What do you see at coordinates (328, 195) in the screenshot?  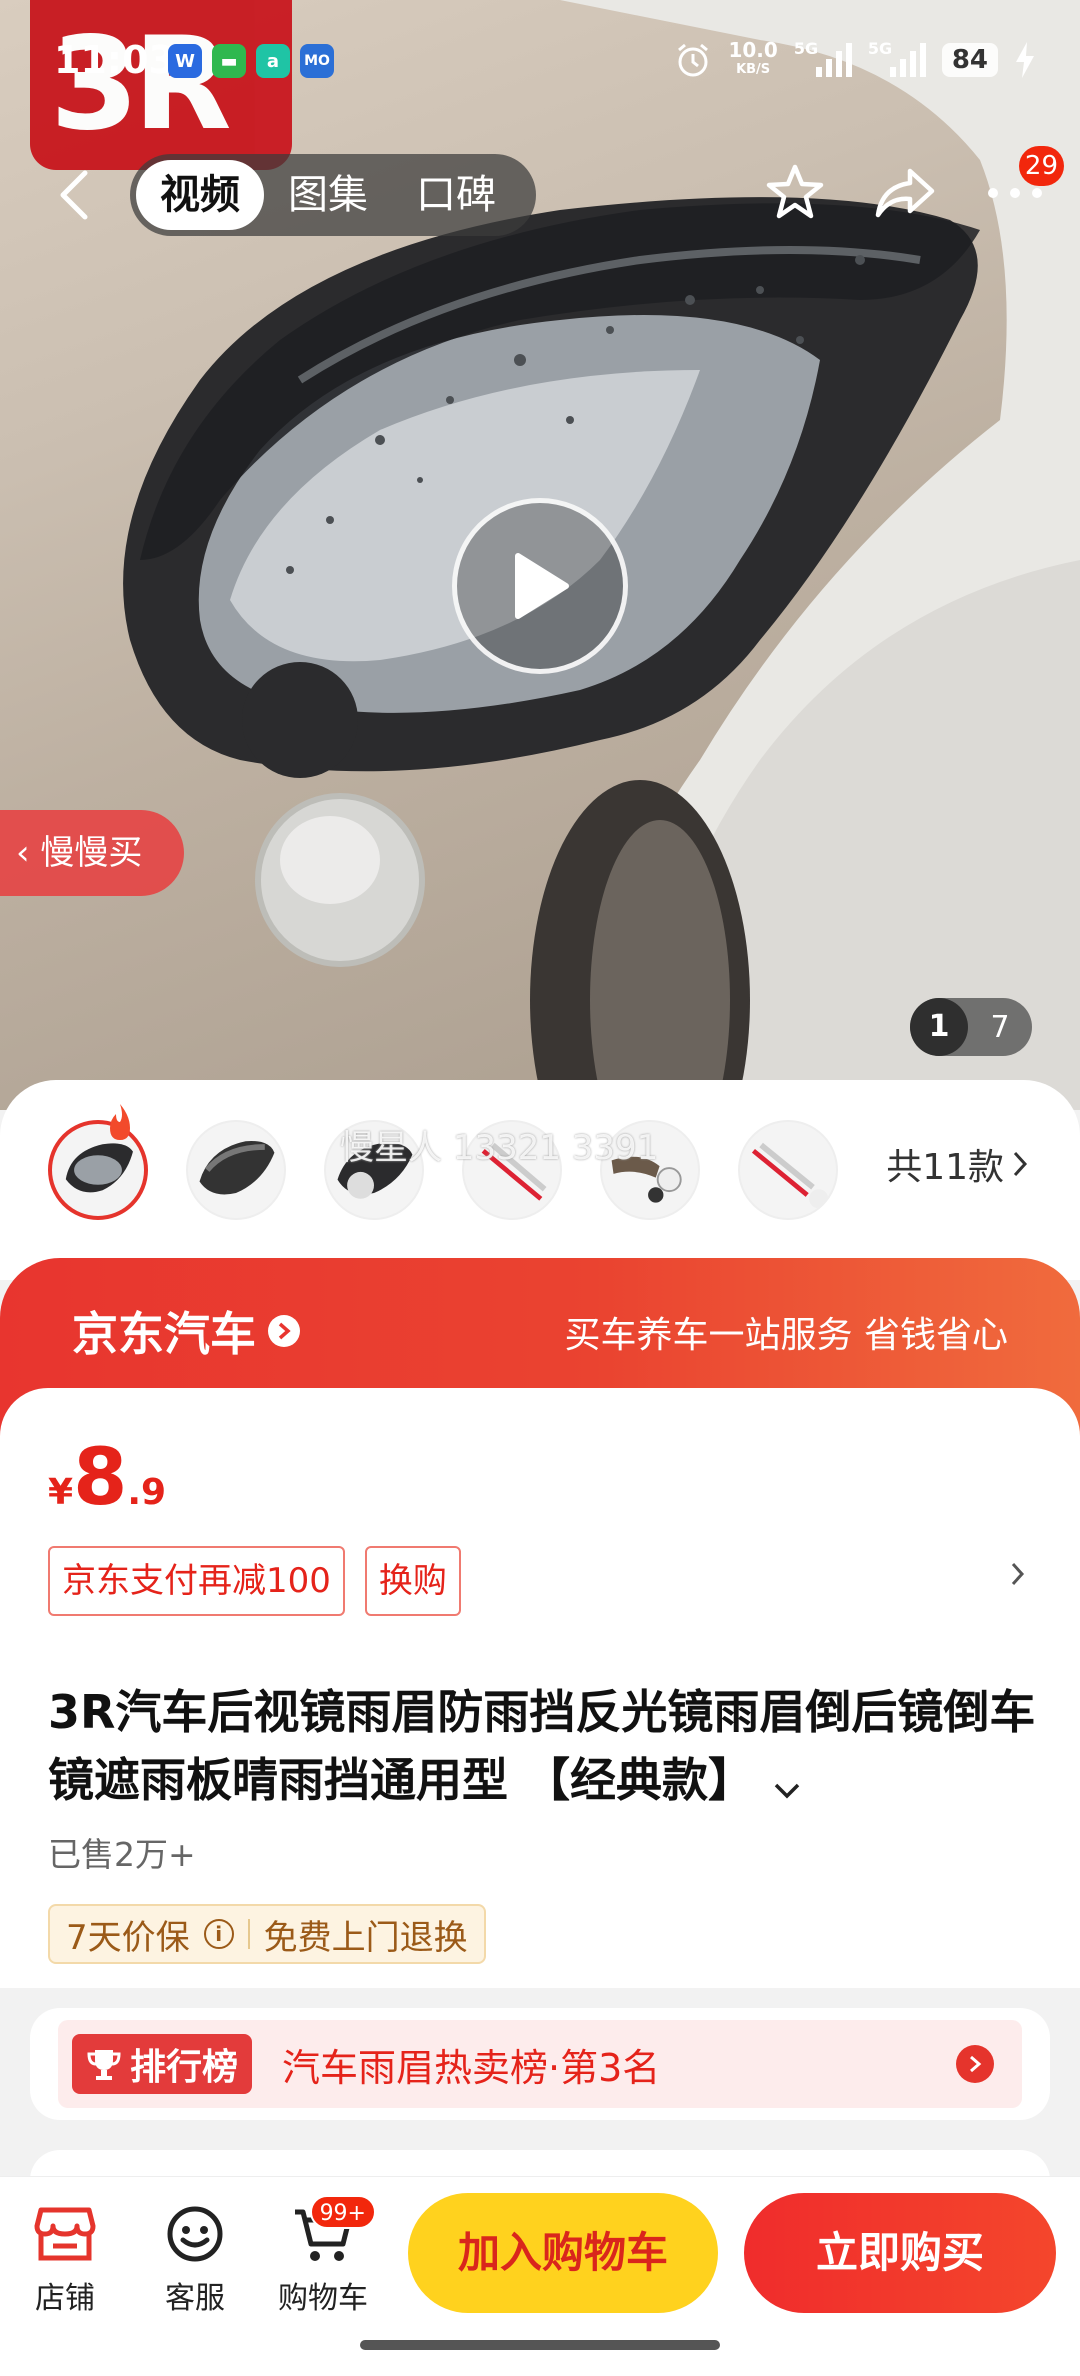 I see `tab-gallery: 图集` at bounding box center [328, 195].